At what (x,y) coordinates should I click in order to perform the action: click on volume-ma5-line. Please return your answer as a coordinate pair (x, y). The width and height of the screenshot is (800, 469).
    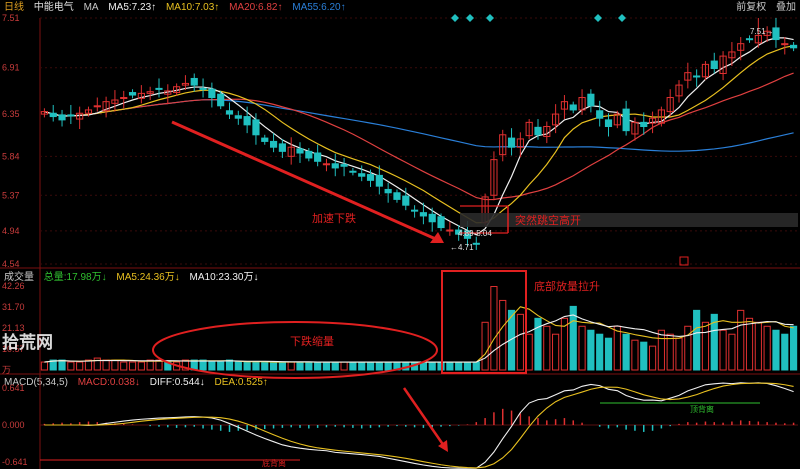
    Looking at the image, I should click on (419, 334).